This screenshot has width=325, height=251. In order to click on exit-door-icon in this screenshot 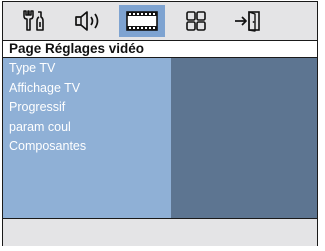, I will do `click(248, 21)`.